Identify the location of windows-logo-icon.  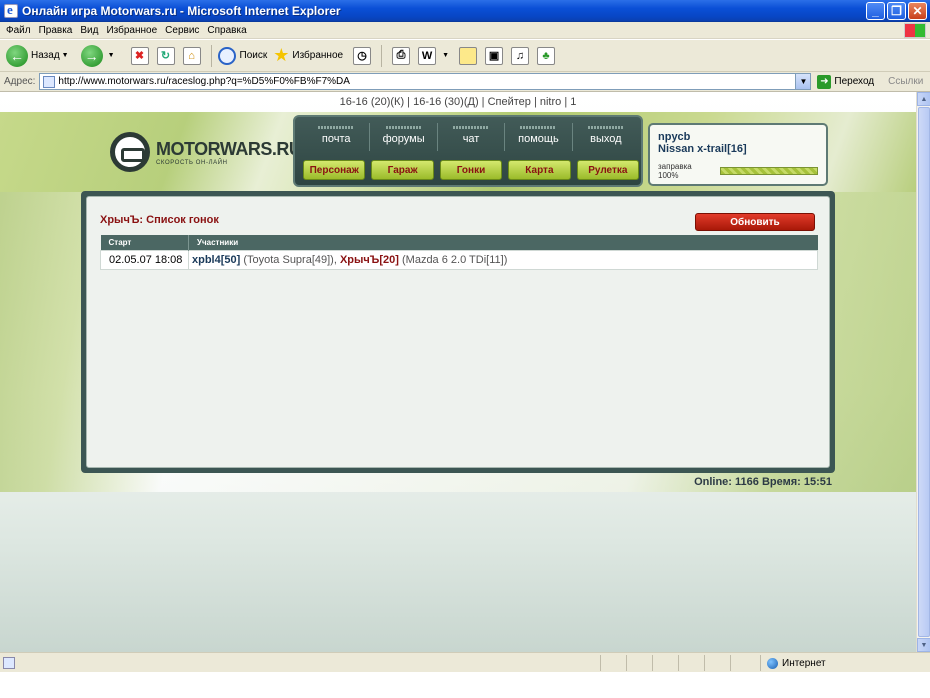
(915, 30).